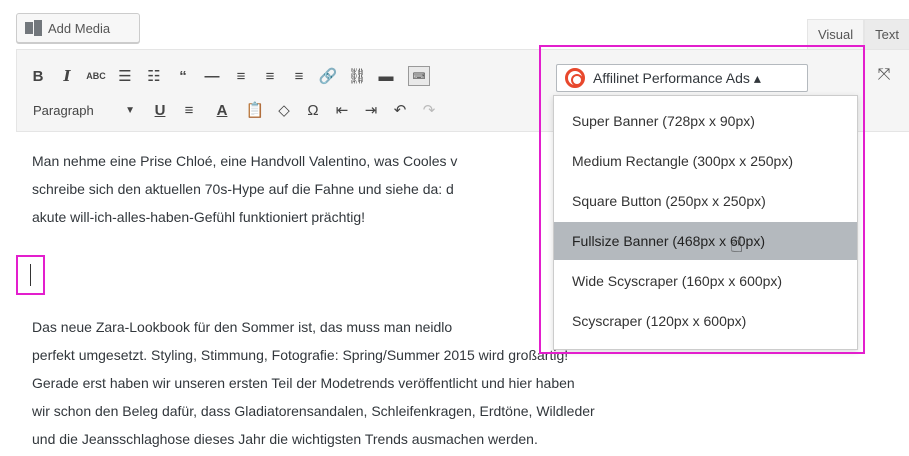  What do you see at coordinates (737, 244) in the screenshot?
I see `hand-cursor-icon: ☝` at bounding box center [737, 244].